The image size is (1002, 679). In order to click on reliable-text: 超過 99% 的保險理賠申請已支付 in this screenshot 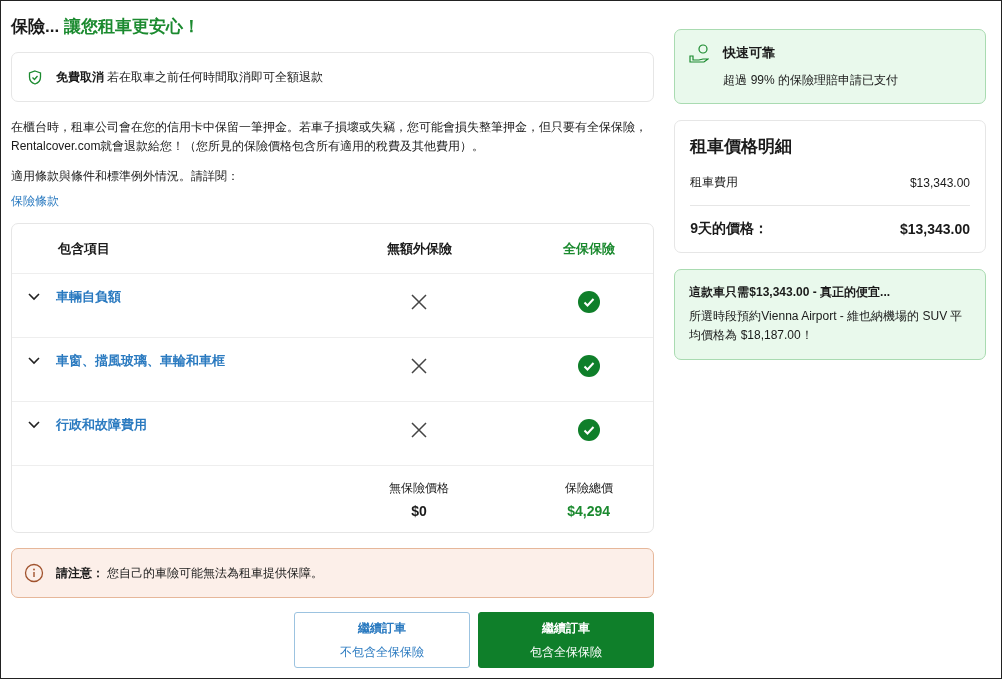, I will do `click(810, 80)`.